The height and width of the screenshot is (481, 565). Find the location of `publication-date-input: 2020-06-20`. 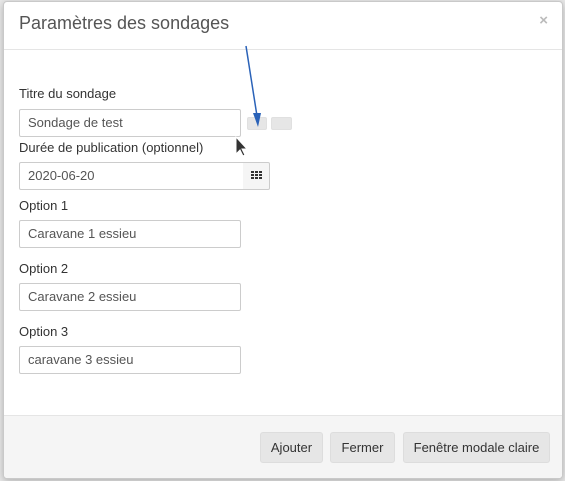

publication-date-input: 2020-06-20 is located at coordinates (131, 176).